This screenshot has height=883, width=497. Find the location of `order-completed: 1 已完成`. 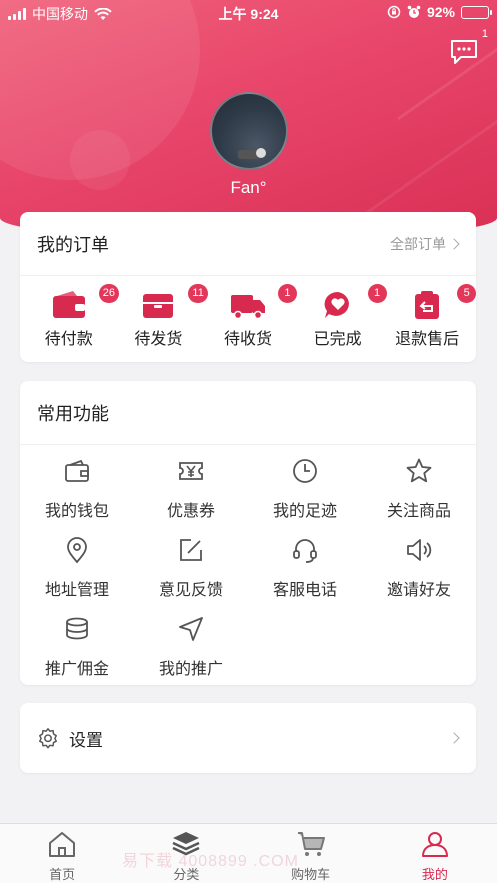

order-completed: 1 已完成 is located at coordinates (341, 316).